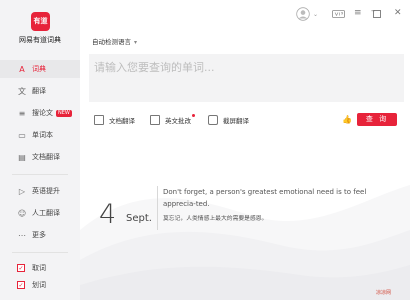  I want to click on paper-icon: ≡, so click(22, 113).